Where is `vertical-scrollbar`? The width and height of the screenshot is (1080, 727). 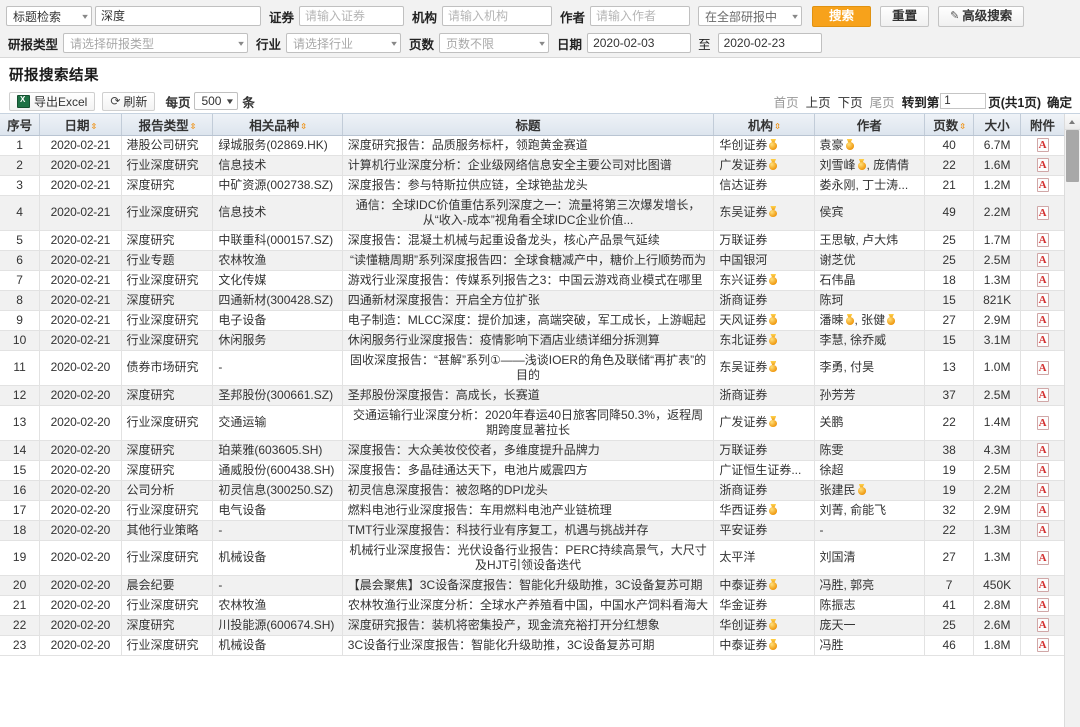 vertical-scrollbar is located at coordinates (1072, 420).